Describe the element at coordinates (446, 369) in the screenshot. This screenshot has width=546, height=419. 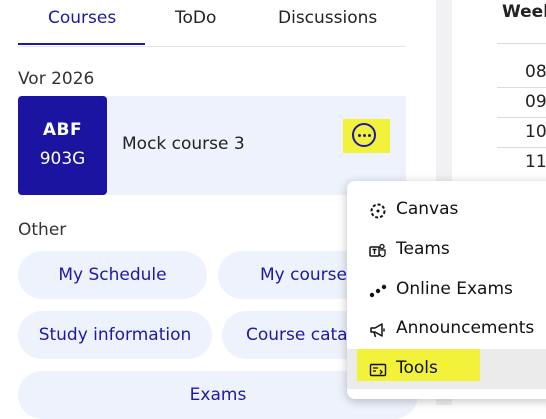
I see `menu-item-tools: Tools` at that location.